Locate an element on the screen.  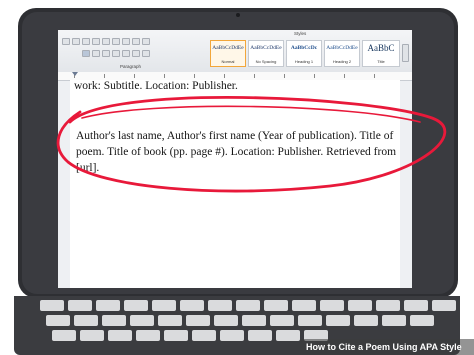
camera-icon is located at coordinates (238, 15).